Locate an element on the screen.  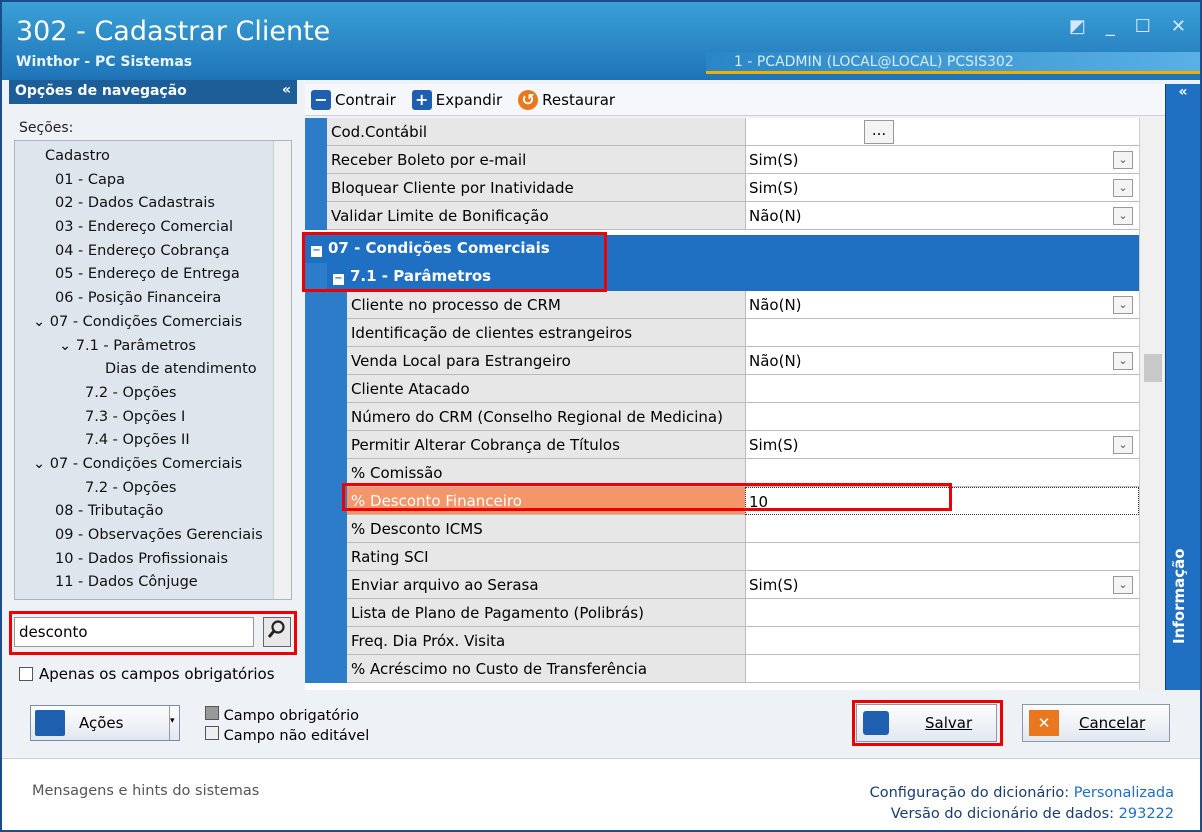
only-required-checkbox: Apenas os campos obrigatórios is located at coordinates (147, 674).